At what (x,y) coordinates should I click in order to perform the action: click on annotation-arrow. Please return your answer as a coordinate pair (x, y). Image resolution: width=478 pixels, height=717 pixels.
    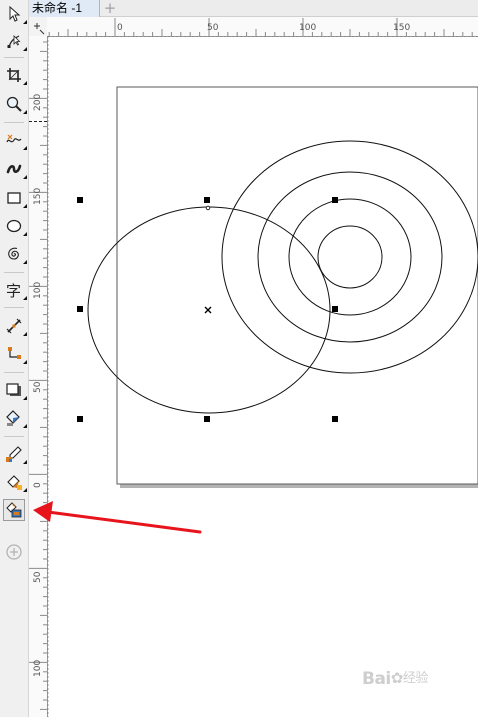
    Looking at the image, I should click on (117, 517).